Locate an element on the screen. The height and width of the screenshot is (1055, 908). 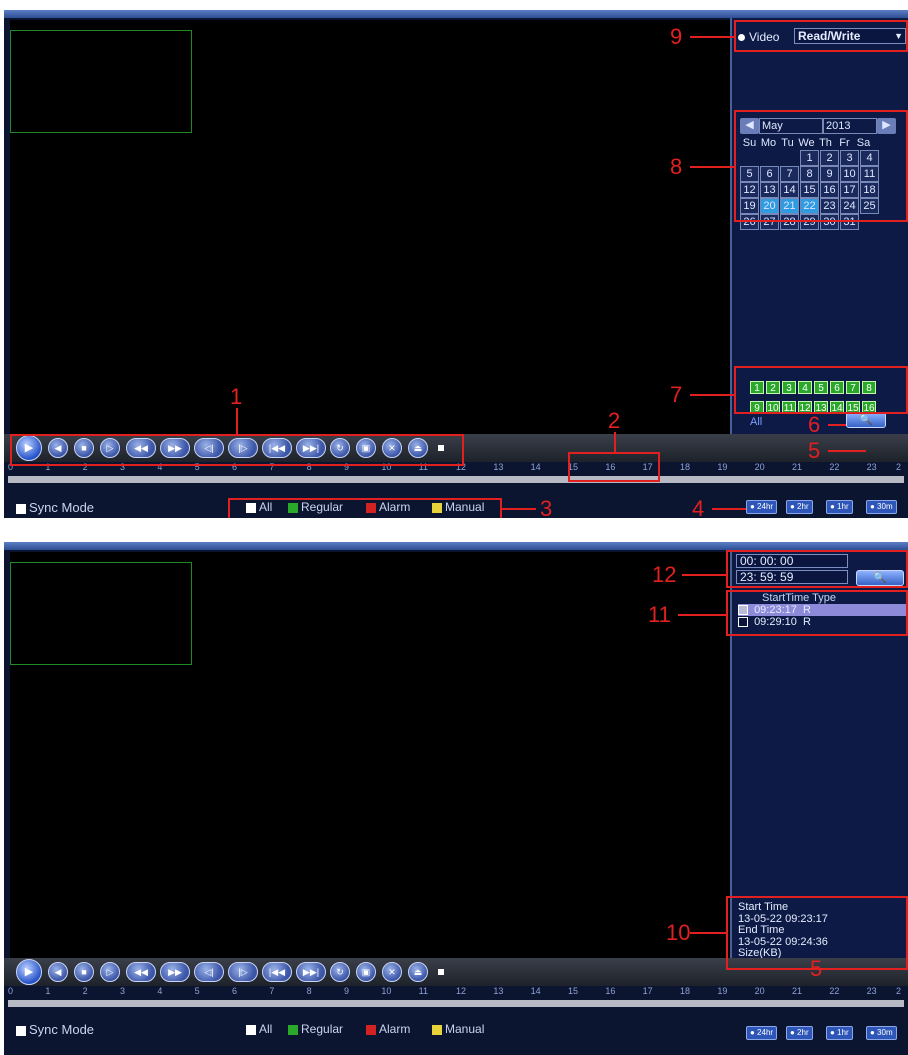
fast-forward-button: ▶▶ is located at coordinates (175, 972).